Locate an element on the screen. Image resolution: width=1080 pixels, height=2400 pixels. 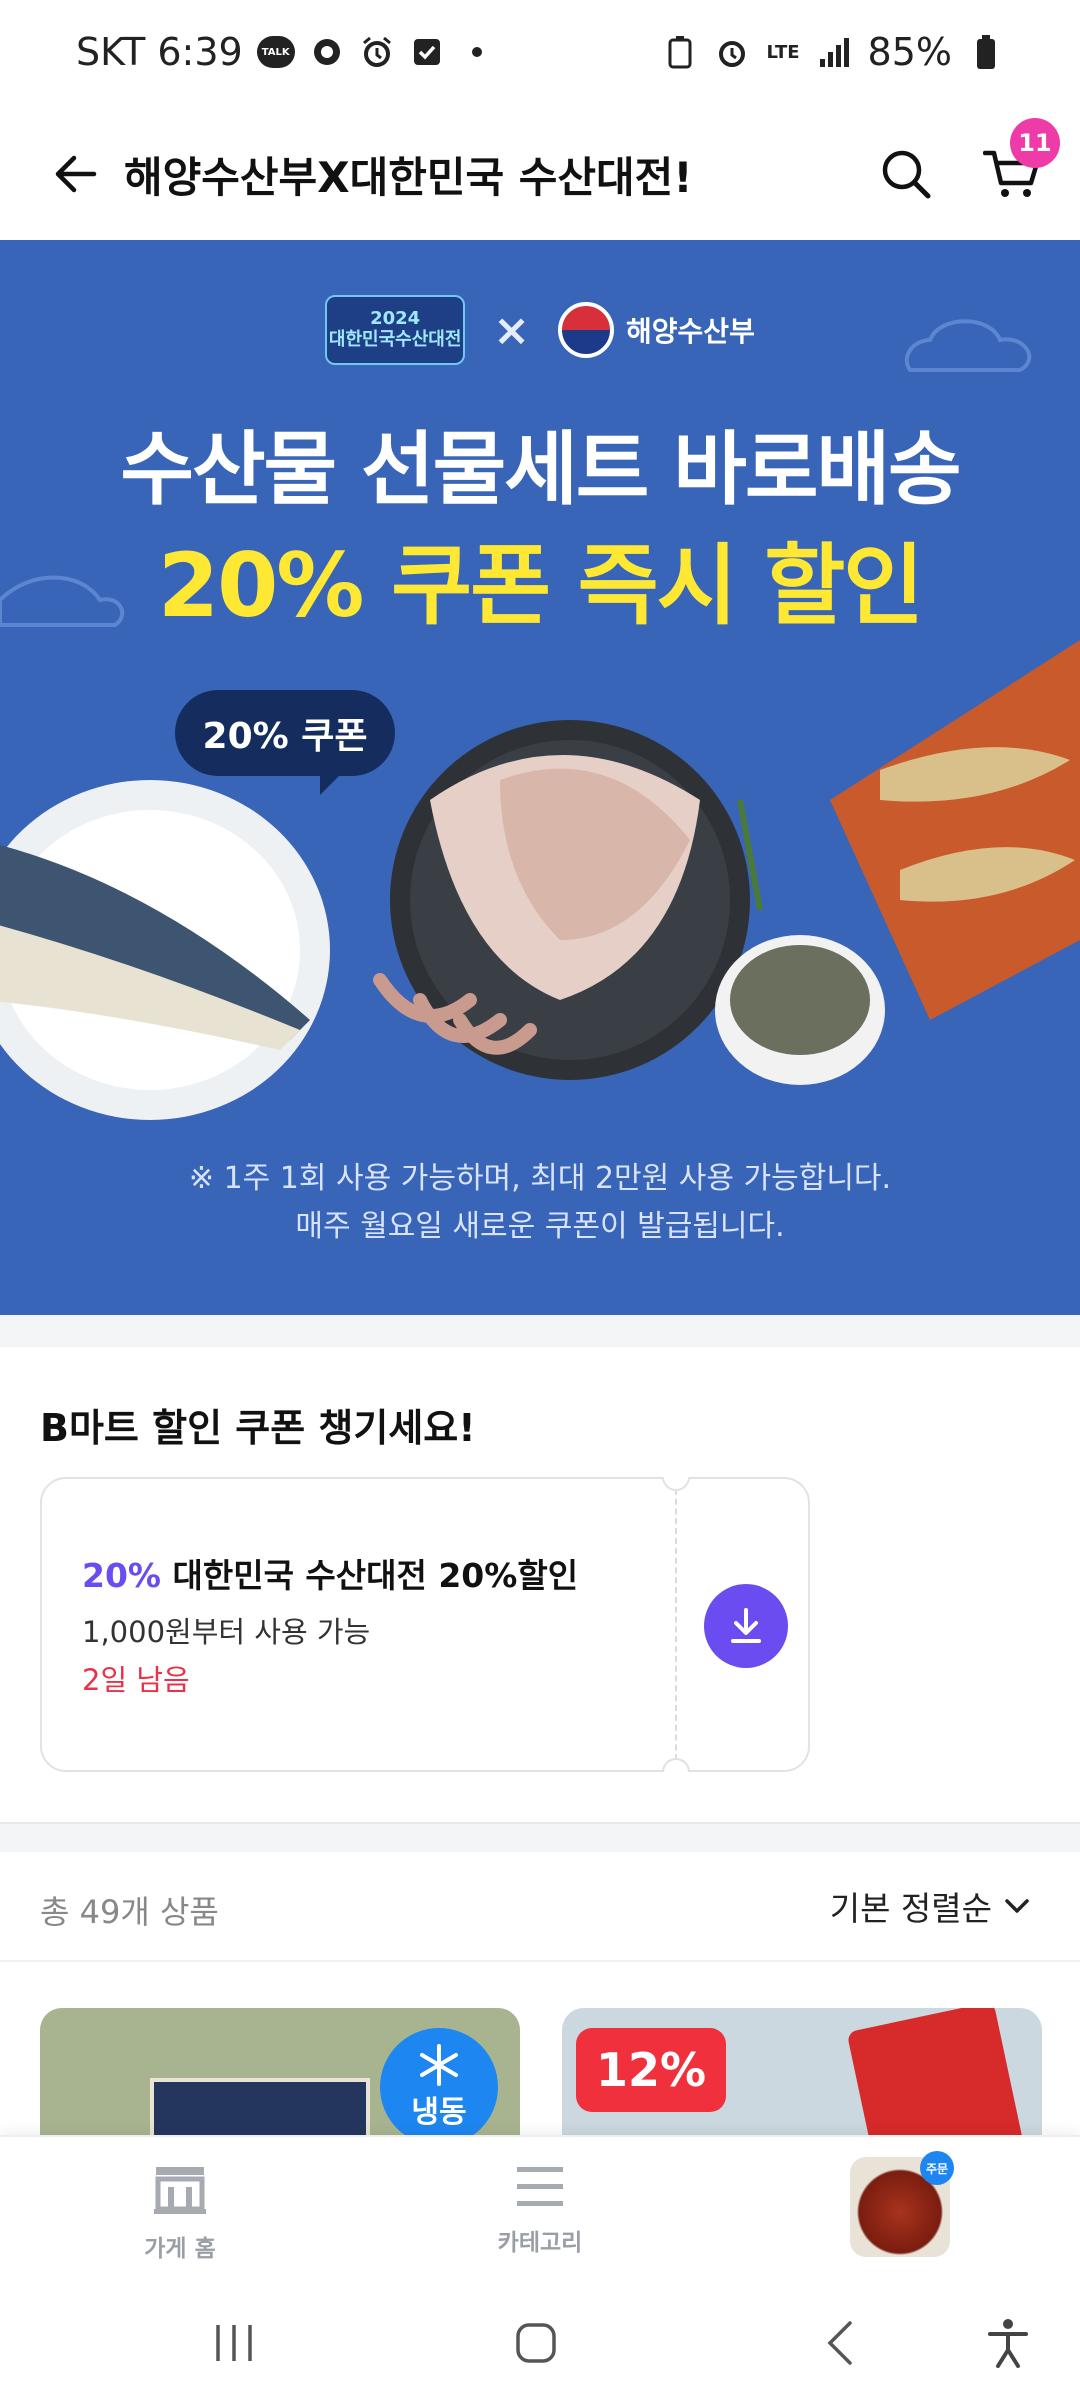
banner-logos: 2024 대한민국수산대전 × 해양수산부 is located at coordinates (540, 330).